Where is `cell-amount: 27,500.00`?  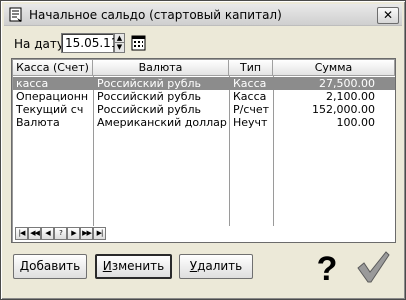
cell-amount: 27,500.00 is located at coordinates (347, 83).